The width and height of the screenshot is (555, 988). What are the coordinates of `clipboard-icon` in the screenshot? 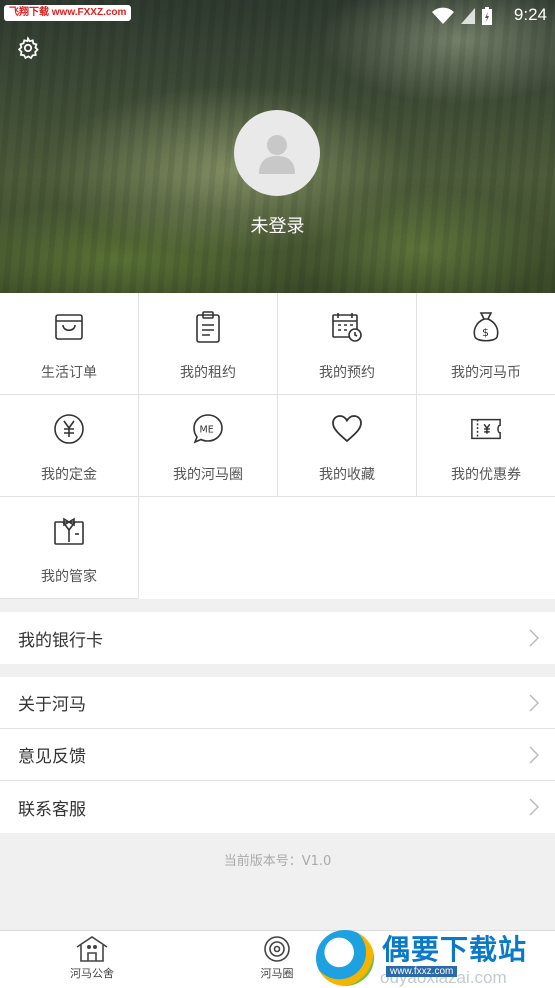 It's located at (208, 327).